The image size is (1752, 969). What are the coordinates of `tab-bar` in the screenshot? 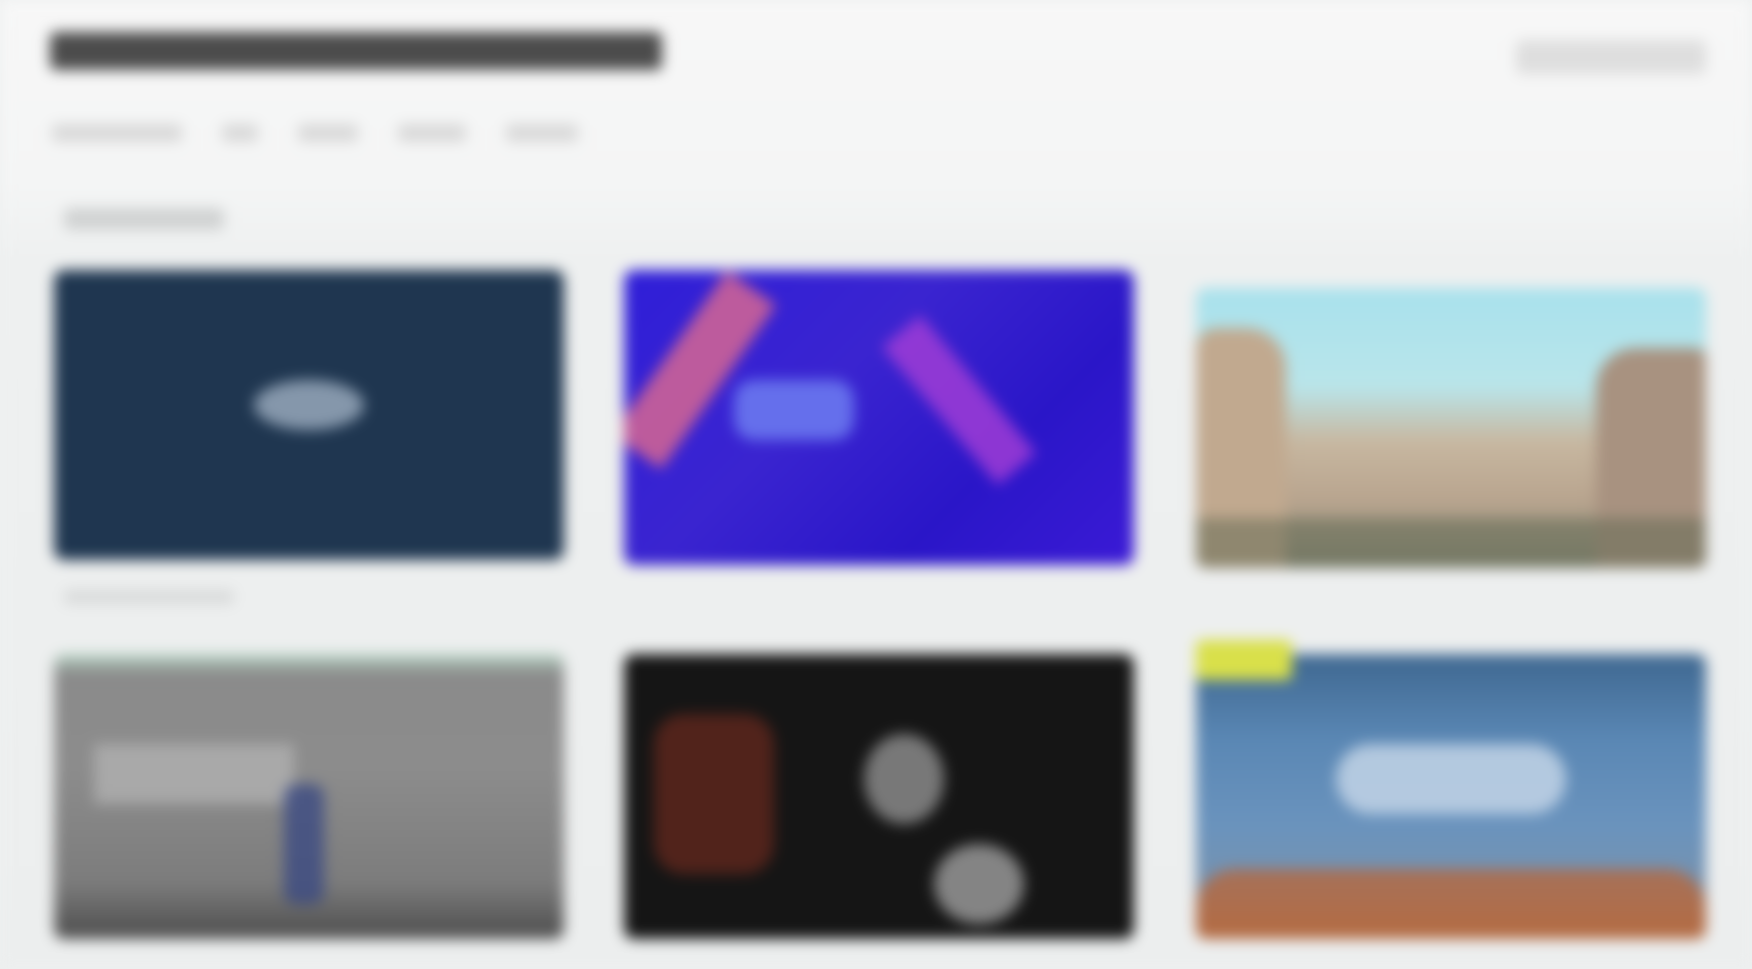 It's located at (315, 133).